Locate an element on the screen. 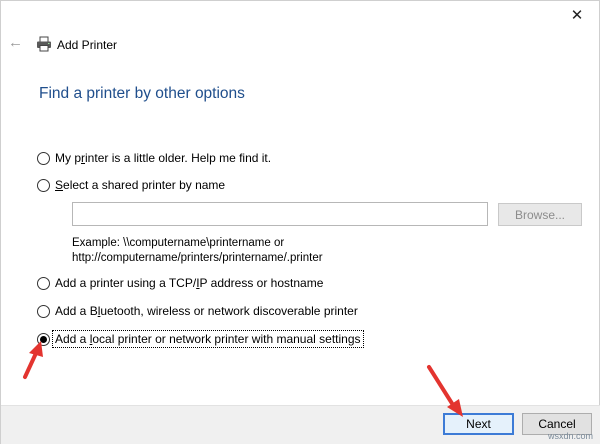 The height and width of the screenshot is (444, 600). option-label: Select a shared printer by name is located at coordinates (140, 185).